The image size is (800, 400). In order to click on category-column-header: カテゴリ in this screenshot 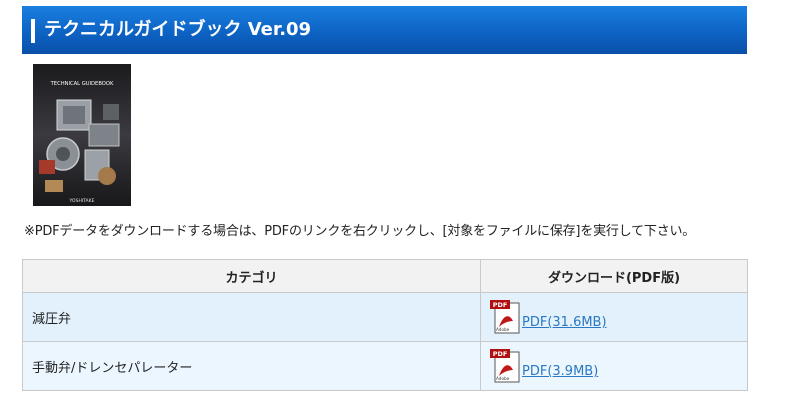, I will do `click(251, 276)`.